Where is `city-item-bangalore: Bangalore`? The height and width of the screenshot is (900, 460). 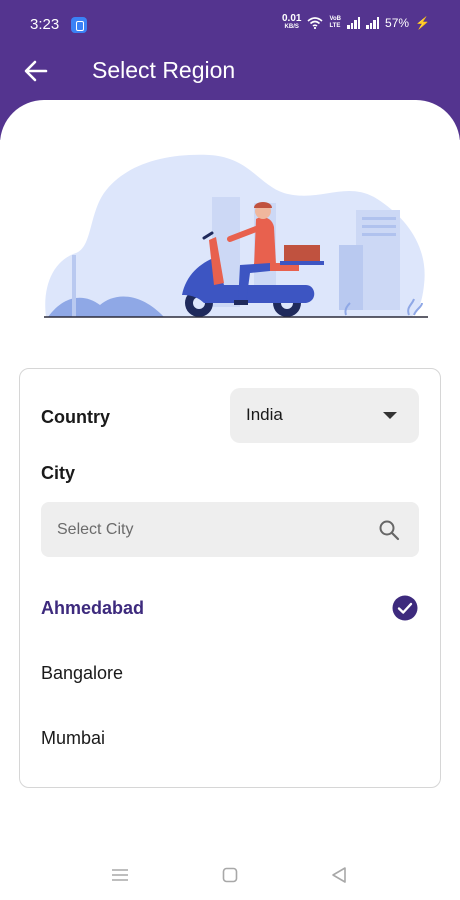
city-item-bangalore: Bangalore is located at coordinates (230, 673).